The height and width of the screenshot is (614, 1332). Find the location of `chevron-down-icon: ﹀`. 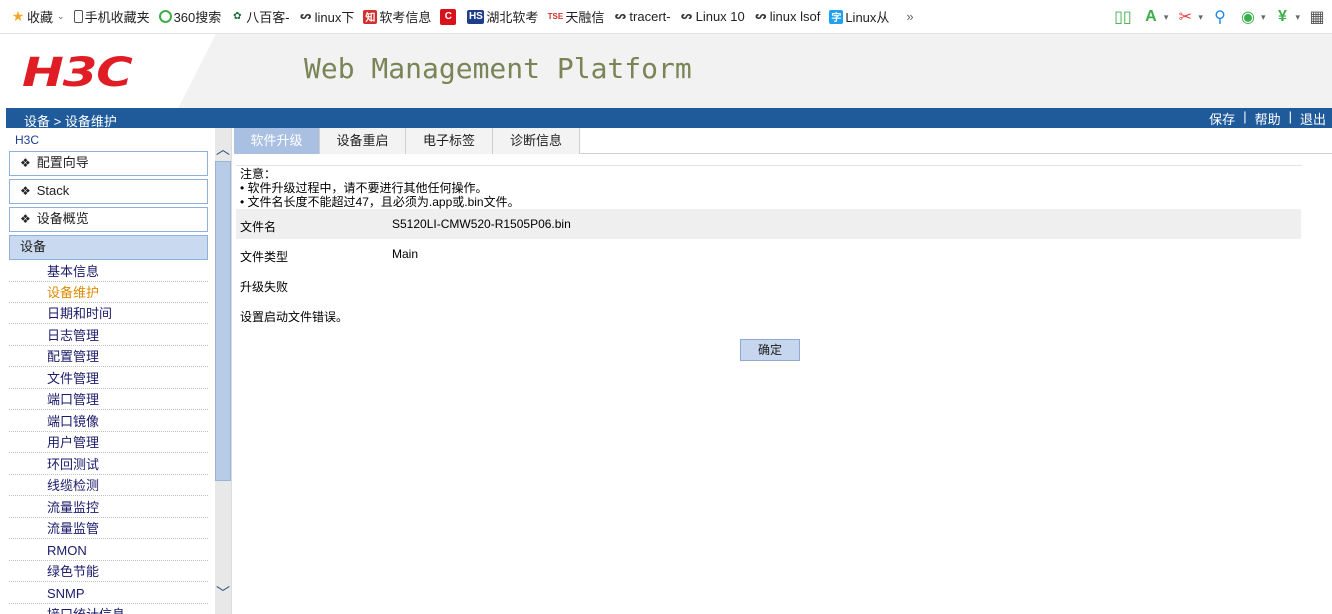

chevron-down-icon: ﹀ is located at coordinates (223, 593).